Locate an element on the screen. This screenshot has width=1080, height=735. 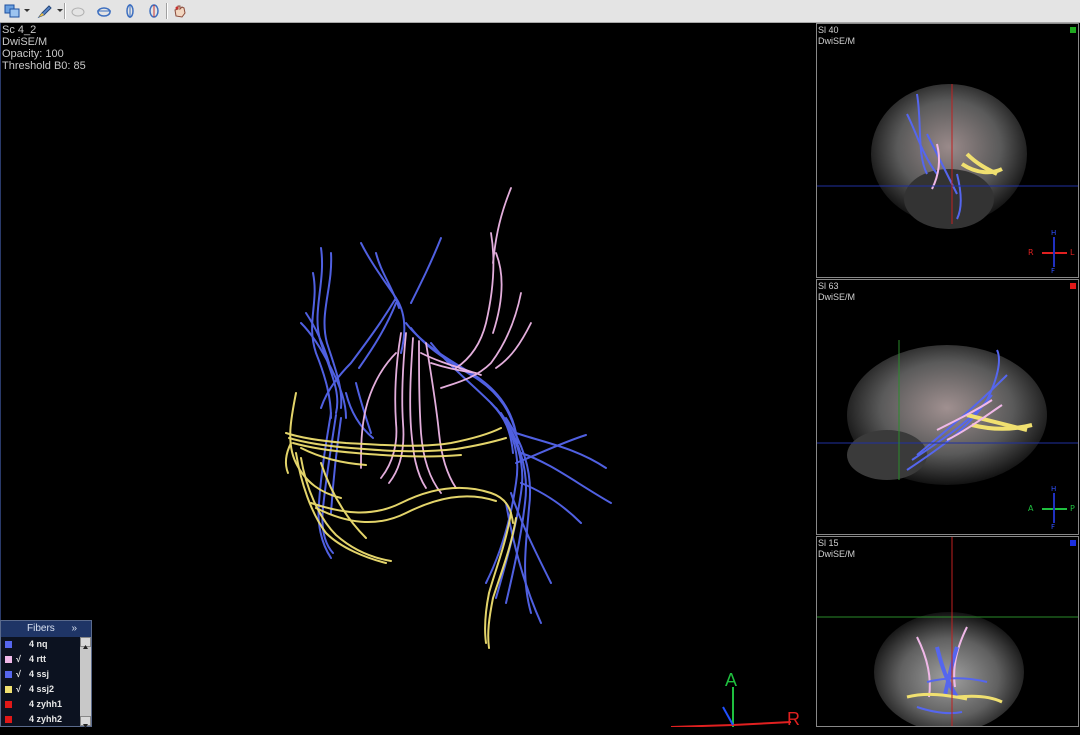
roi-ellipse-icon is located at coordinates (78, 11).